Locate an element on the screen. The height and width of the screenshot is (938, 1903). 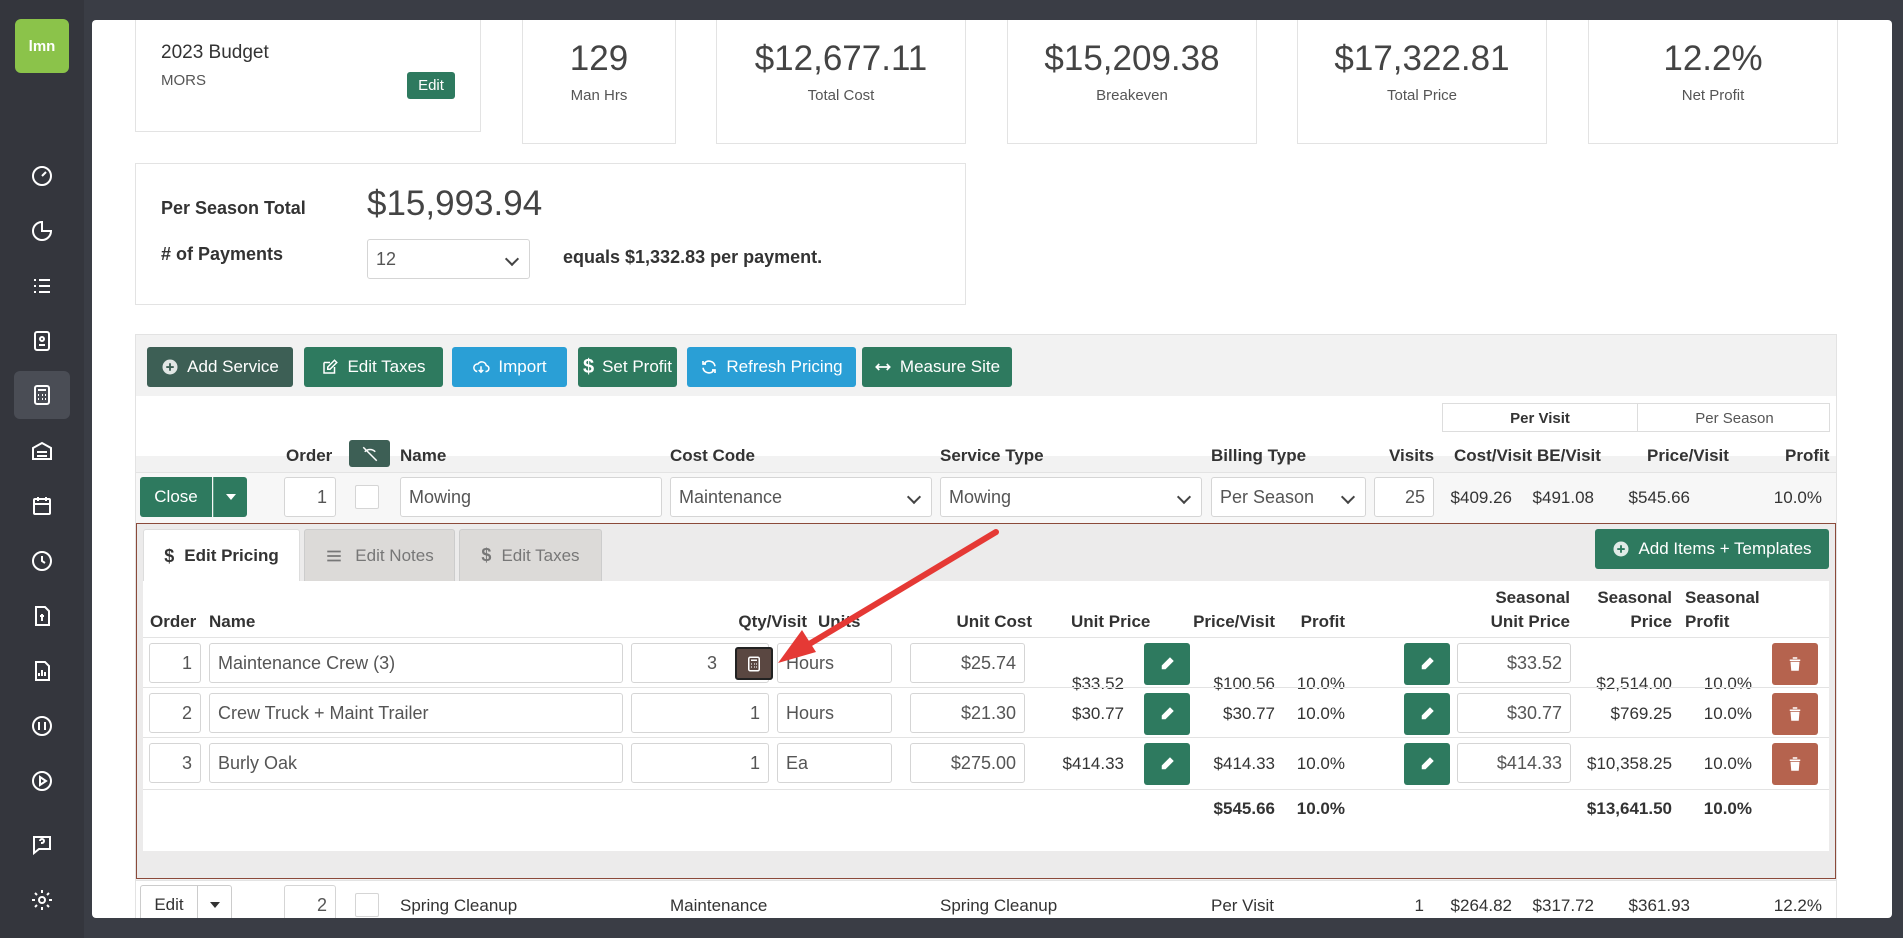
item-units-input: Ea is located at coordinates (834, 763).